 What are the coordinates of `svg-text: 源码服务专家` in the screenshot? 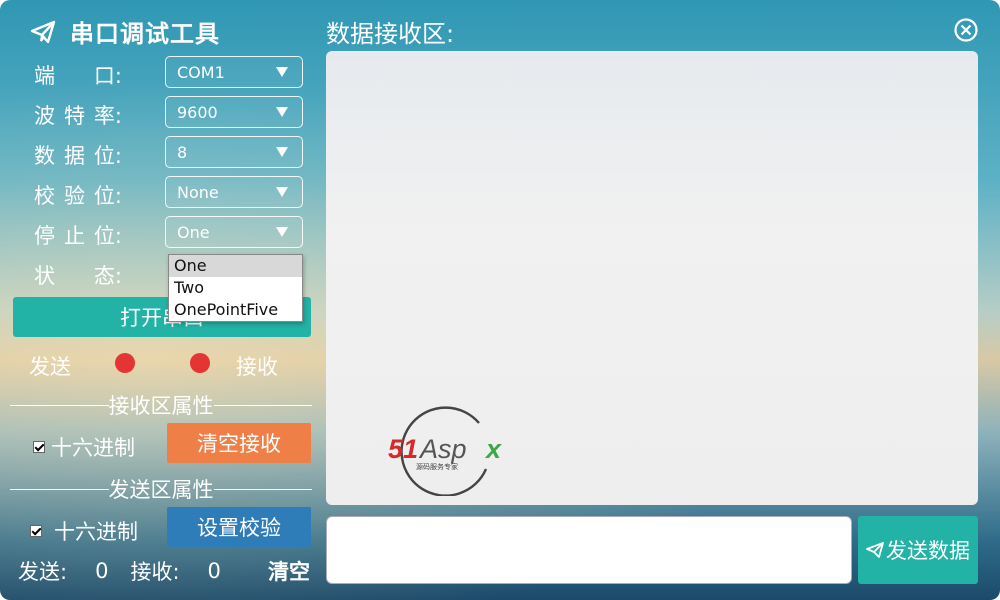 It's located at (437, 466).